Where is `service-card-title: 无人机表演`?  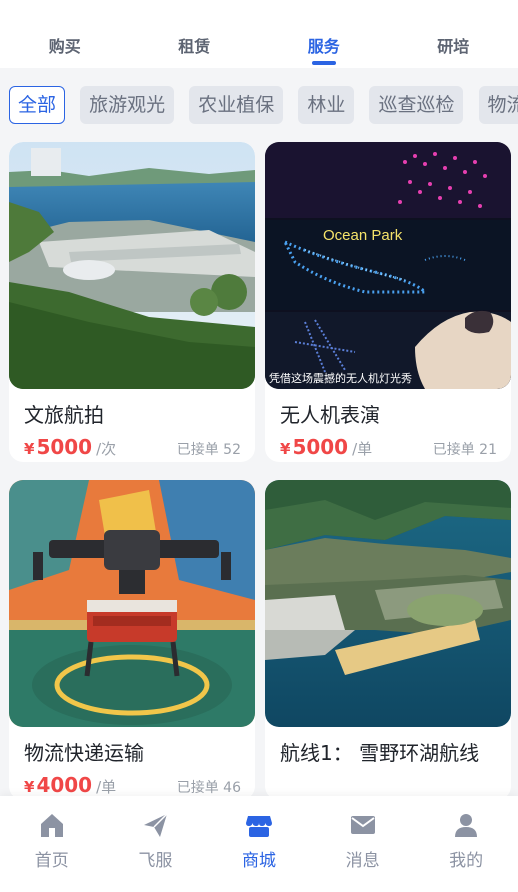 service-card-title: 无人机表演 is located at coordinates (330, 415).